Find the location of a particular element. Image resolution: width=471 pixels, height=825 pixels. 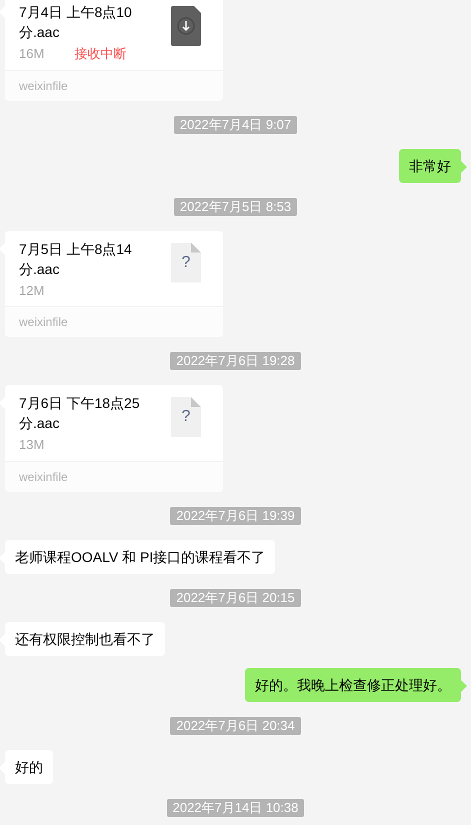

file-name: 7月4日 上午8点10分.aac is located at coordinates (76, 22).